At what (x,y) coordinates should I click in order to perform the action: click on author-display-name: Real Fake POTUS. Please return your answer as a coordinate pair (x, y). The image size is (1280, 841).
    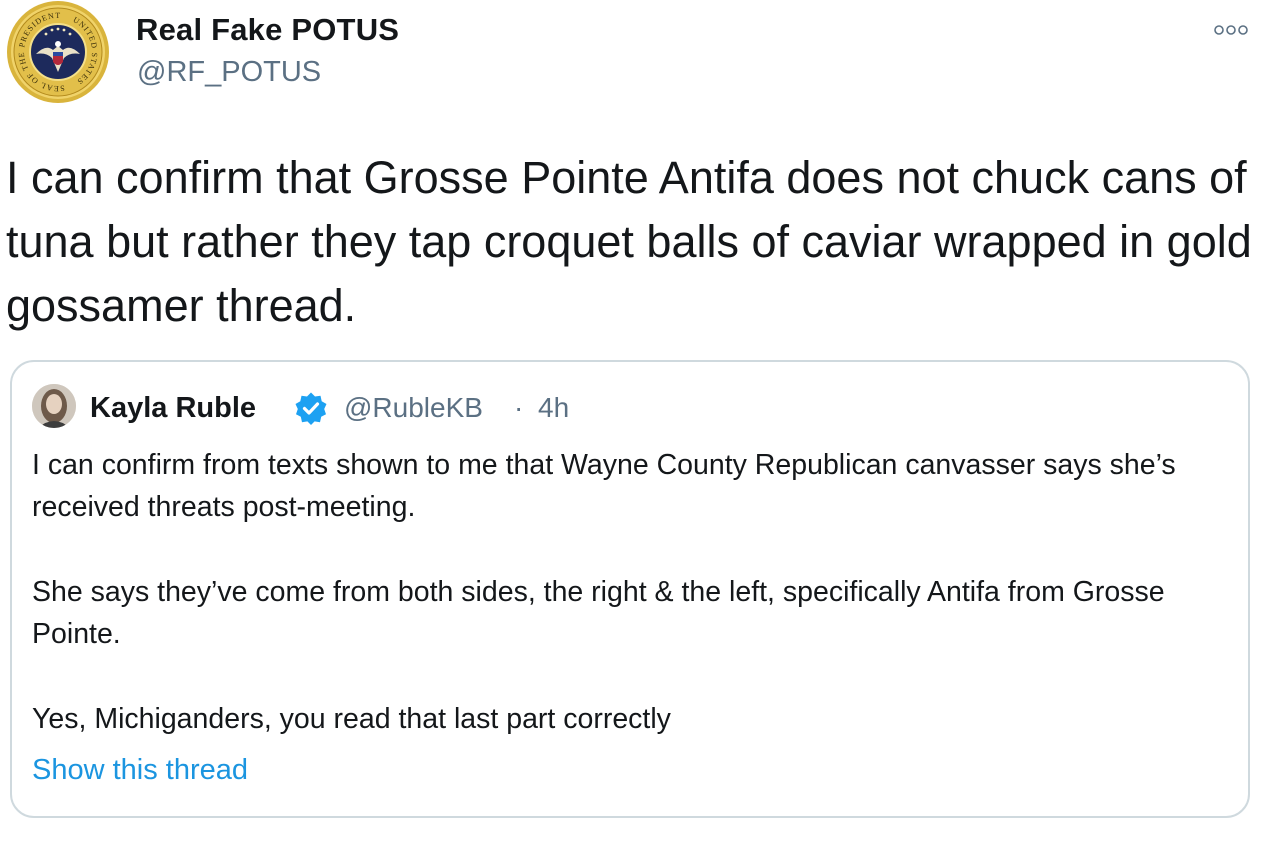
    Looking at the image, I should click on (267, 30).